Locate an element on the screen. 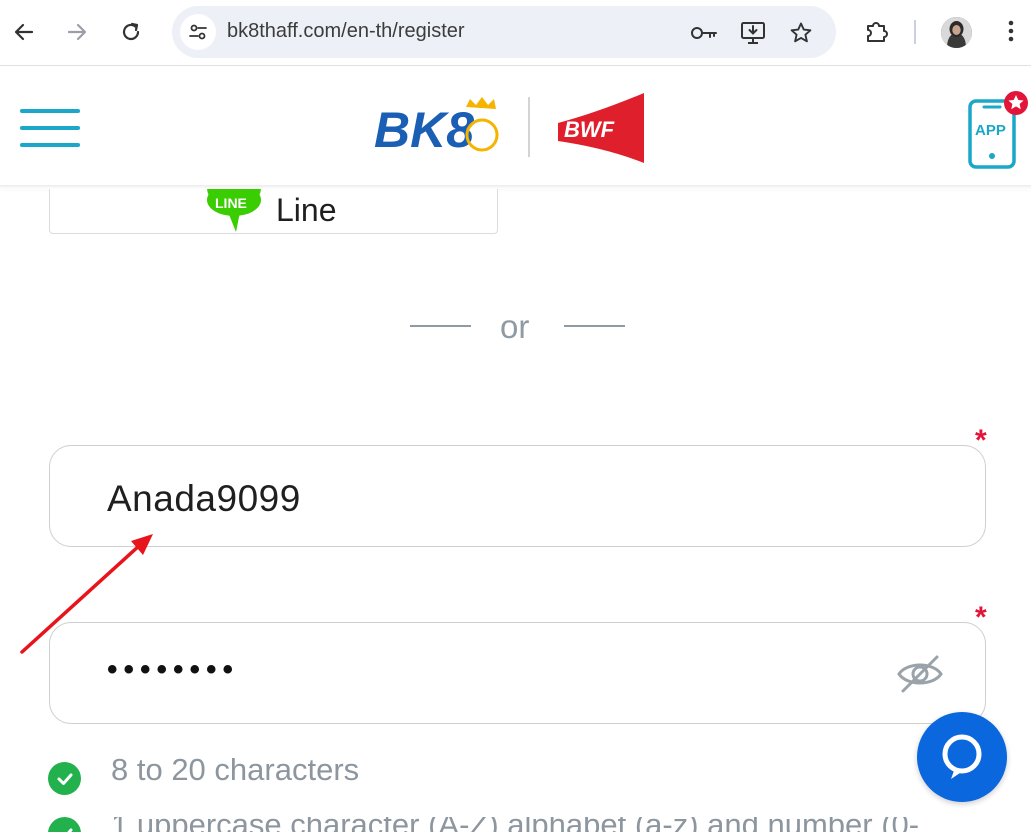 The width and height of the screenshot is (1031, 832). svg-text: APP is located at coordinates (990, 130).